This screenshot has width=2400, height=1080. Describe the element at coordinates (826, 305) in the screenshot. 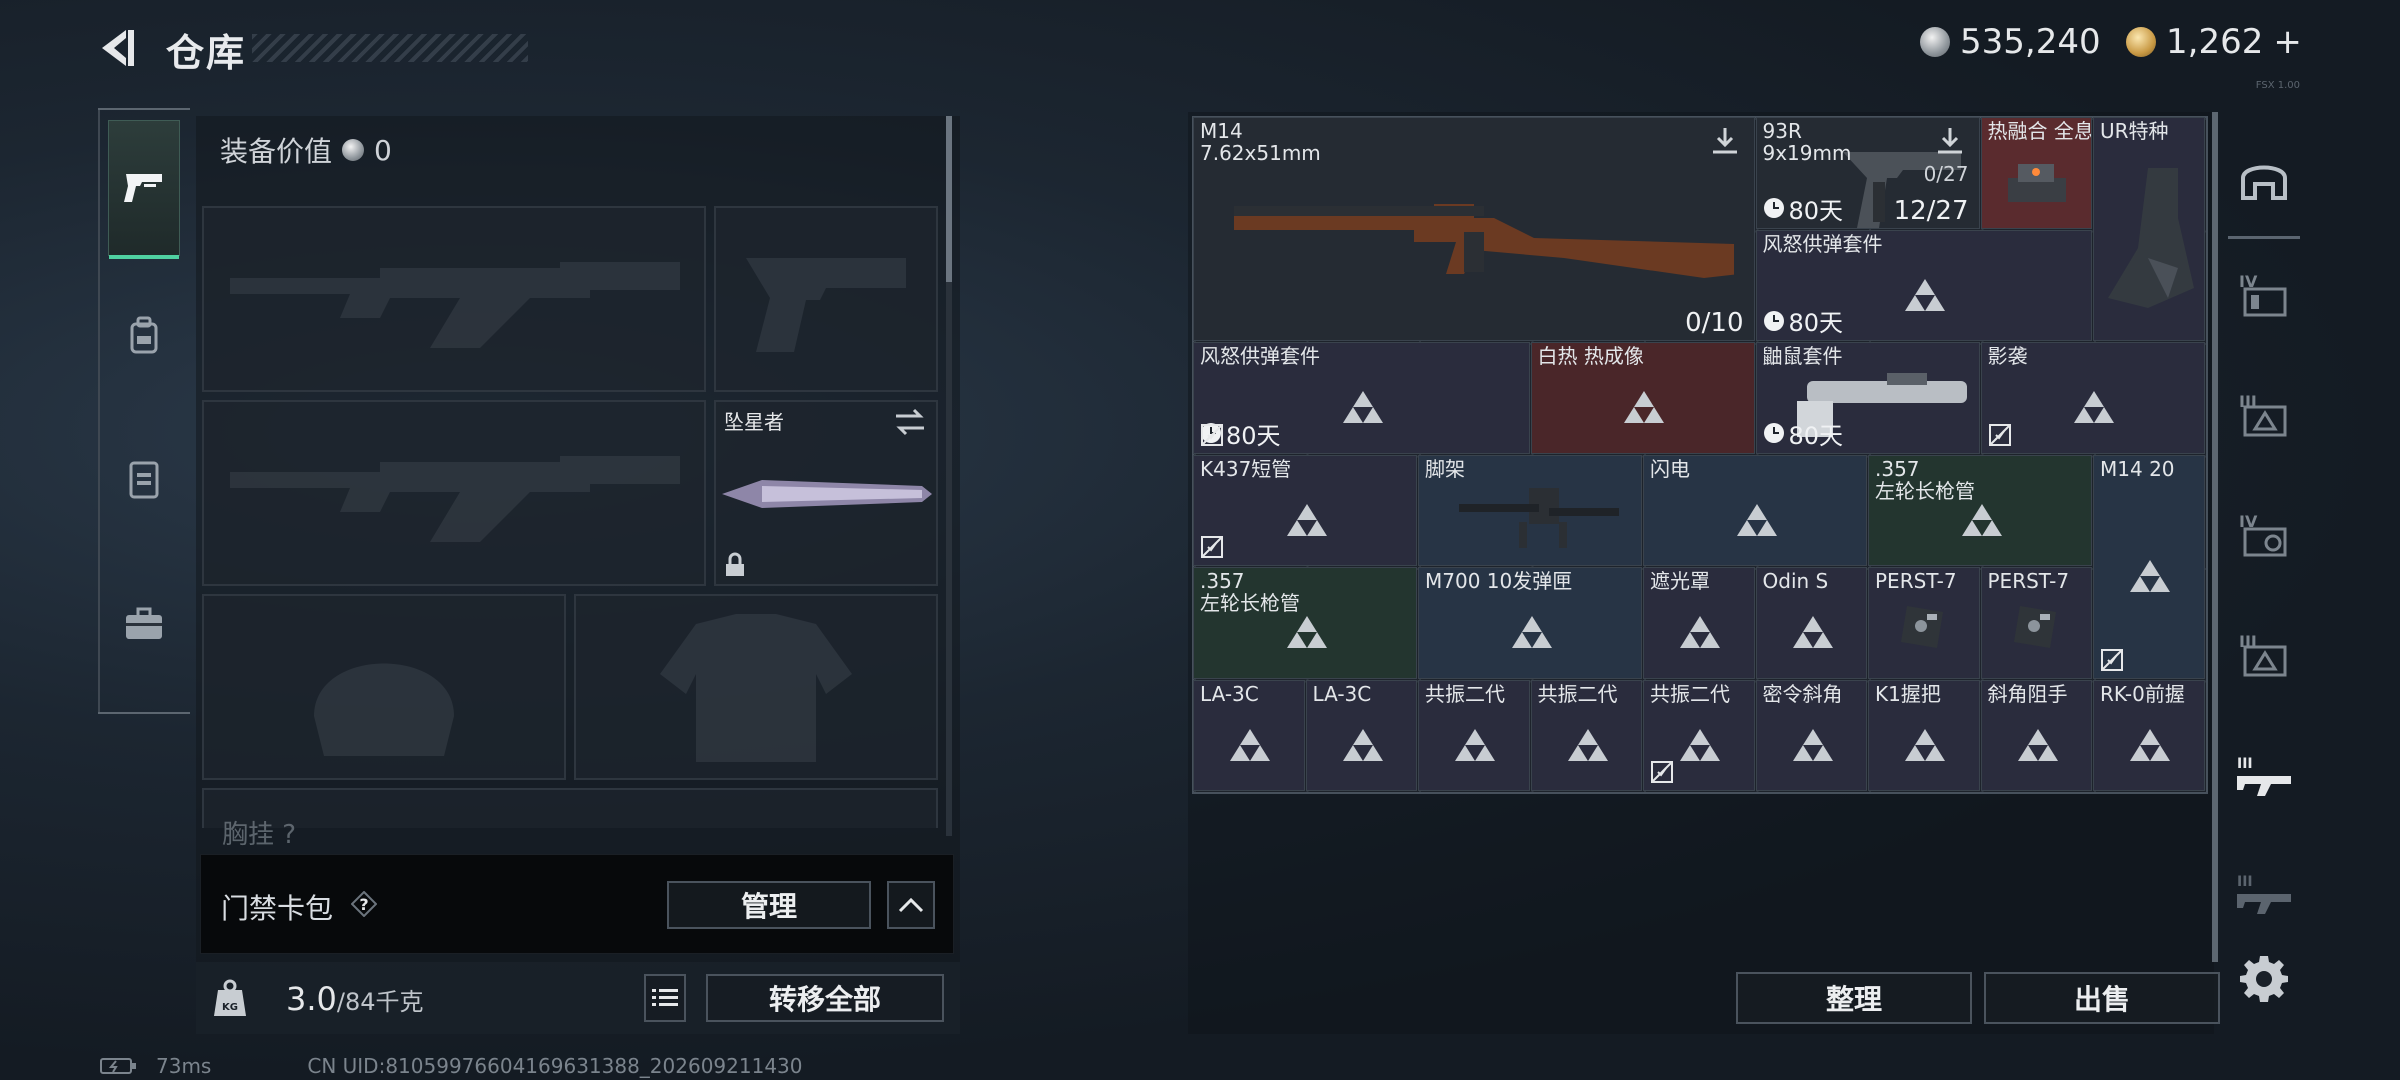

I see `pistol-silhouette-icon` at that location.